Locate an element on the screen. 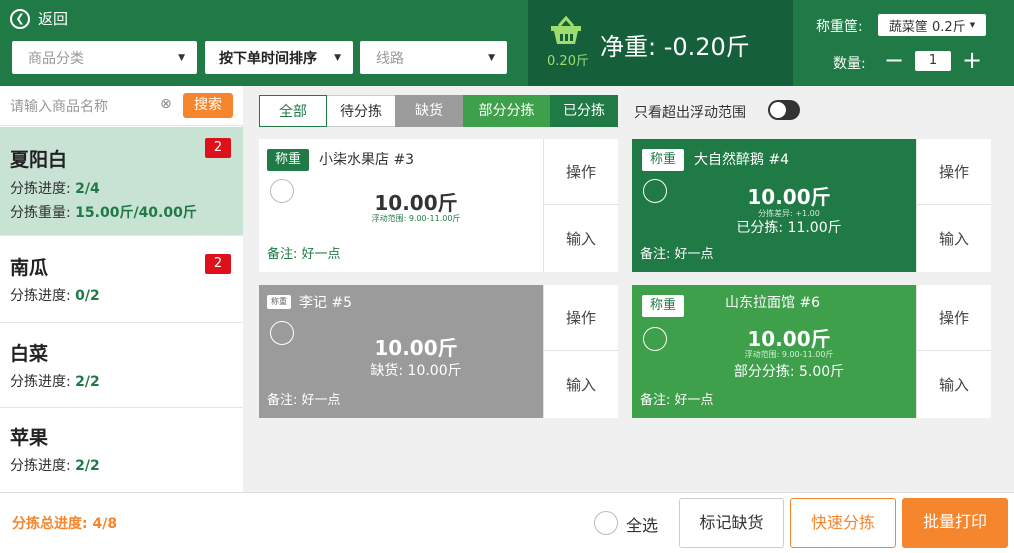  order-card: 称重 李记 #5 10.00斤 缺货: 10.00斤 备注: 好一点 操作 输入 is located at coordinates (438, 351).